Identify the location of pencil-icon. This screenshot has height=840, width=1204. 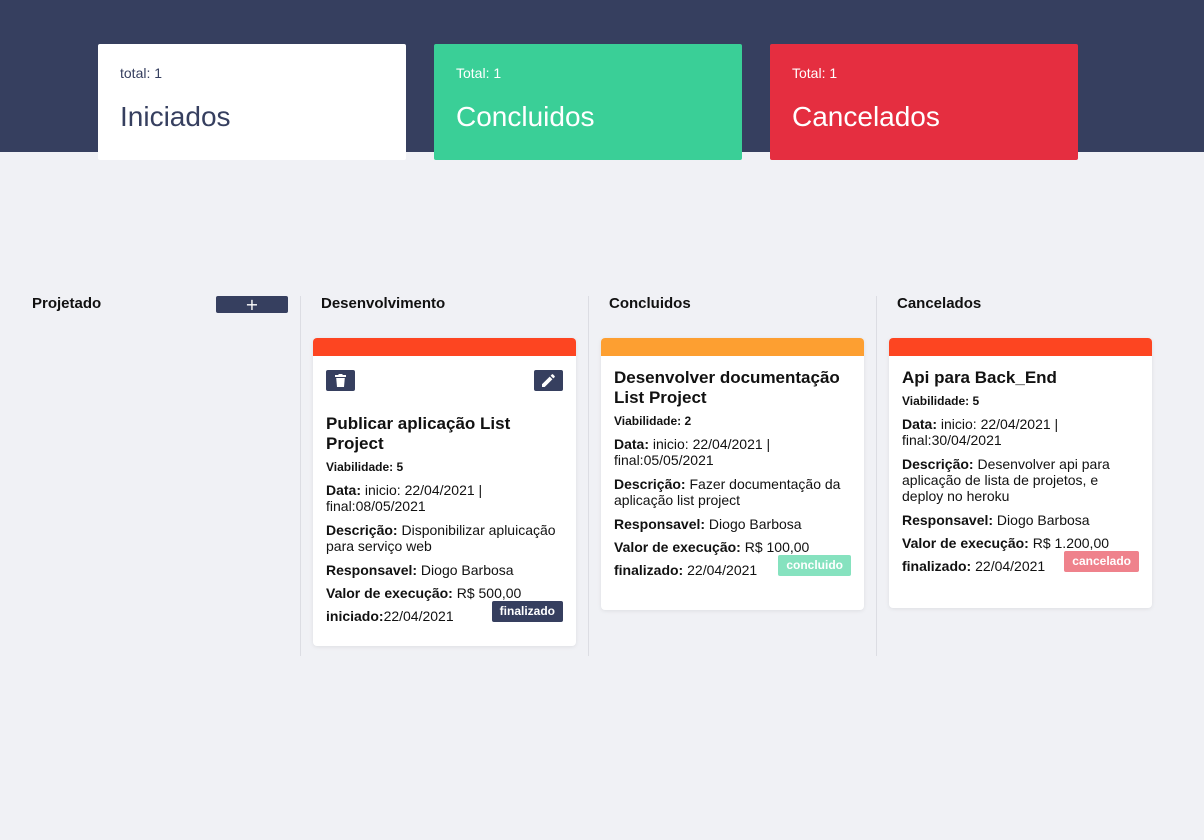
(548, 380).